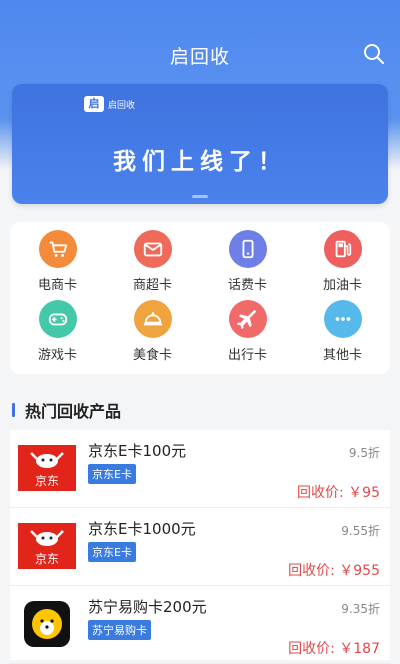 The height and width of the screenshot is (664, 400). I want to click on section-heading: 热门回收产品, so click(66, 410).